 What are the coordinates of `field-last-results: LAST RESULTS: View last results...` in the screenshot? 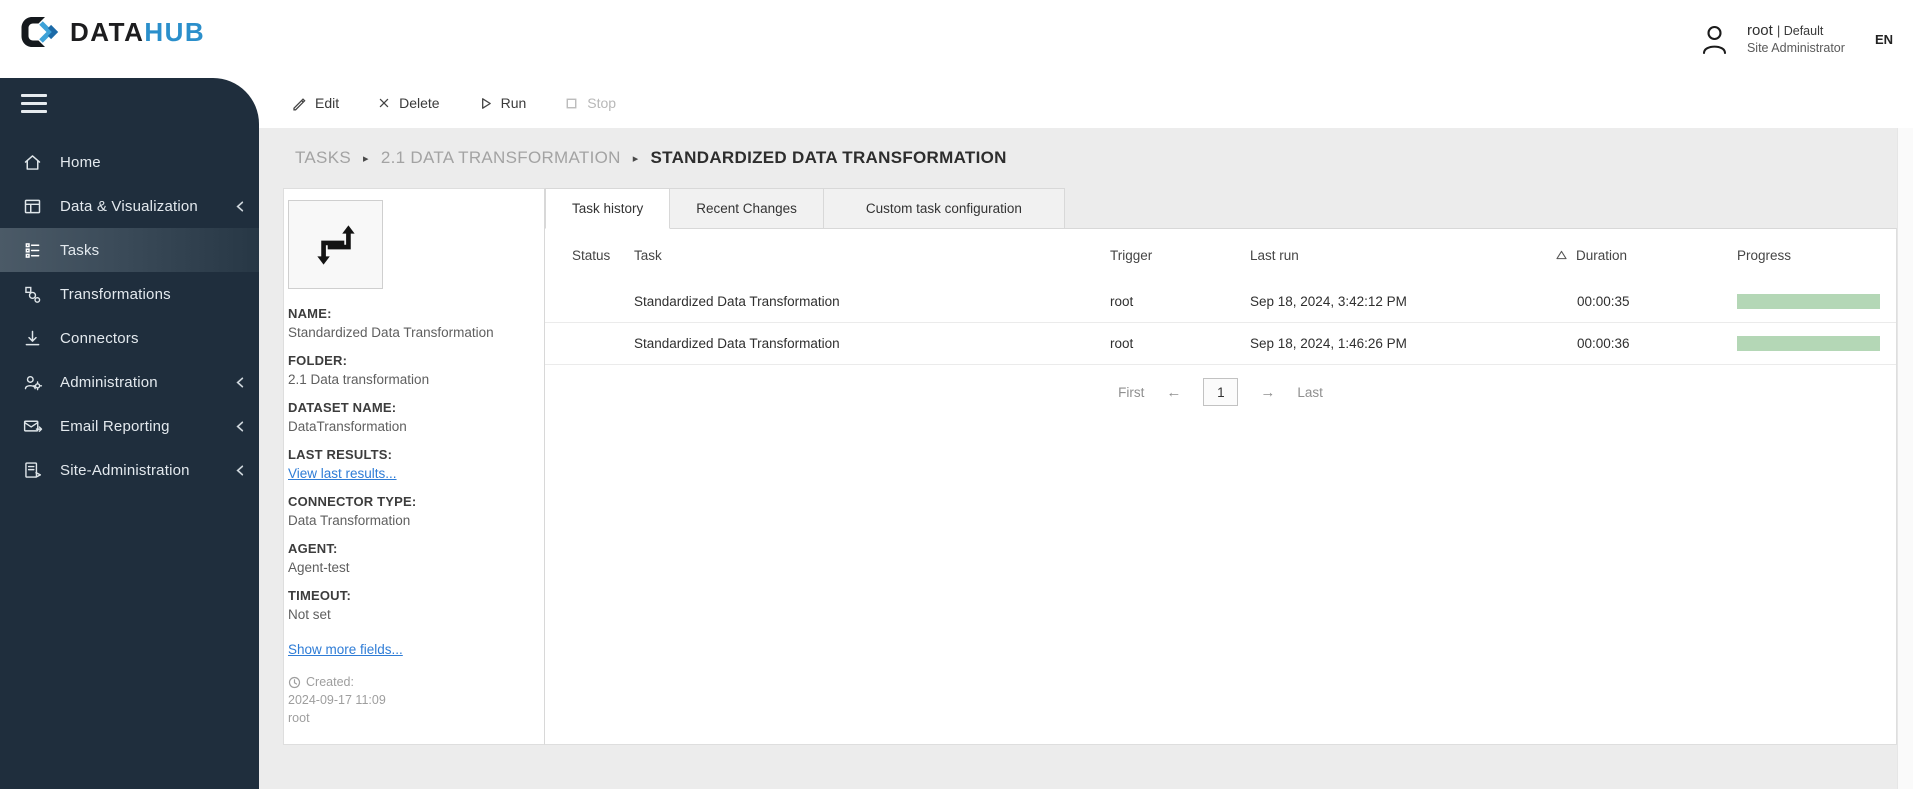 It's located at (342, 464).